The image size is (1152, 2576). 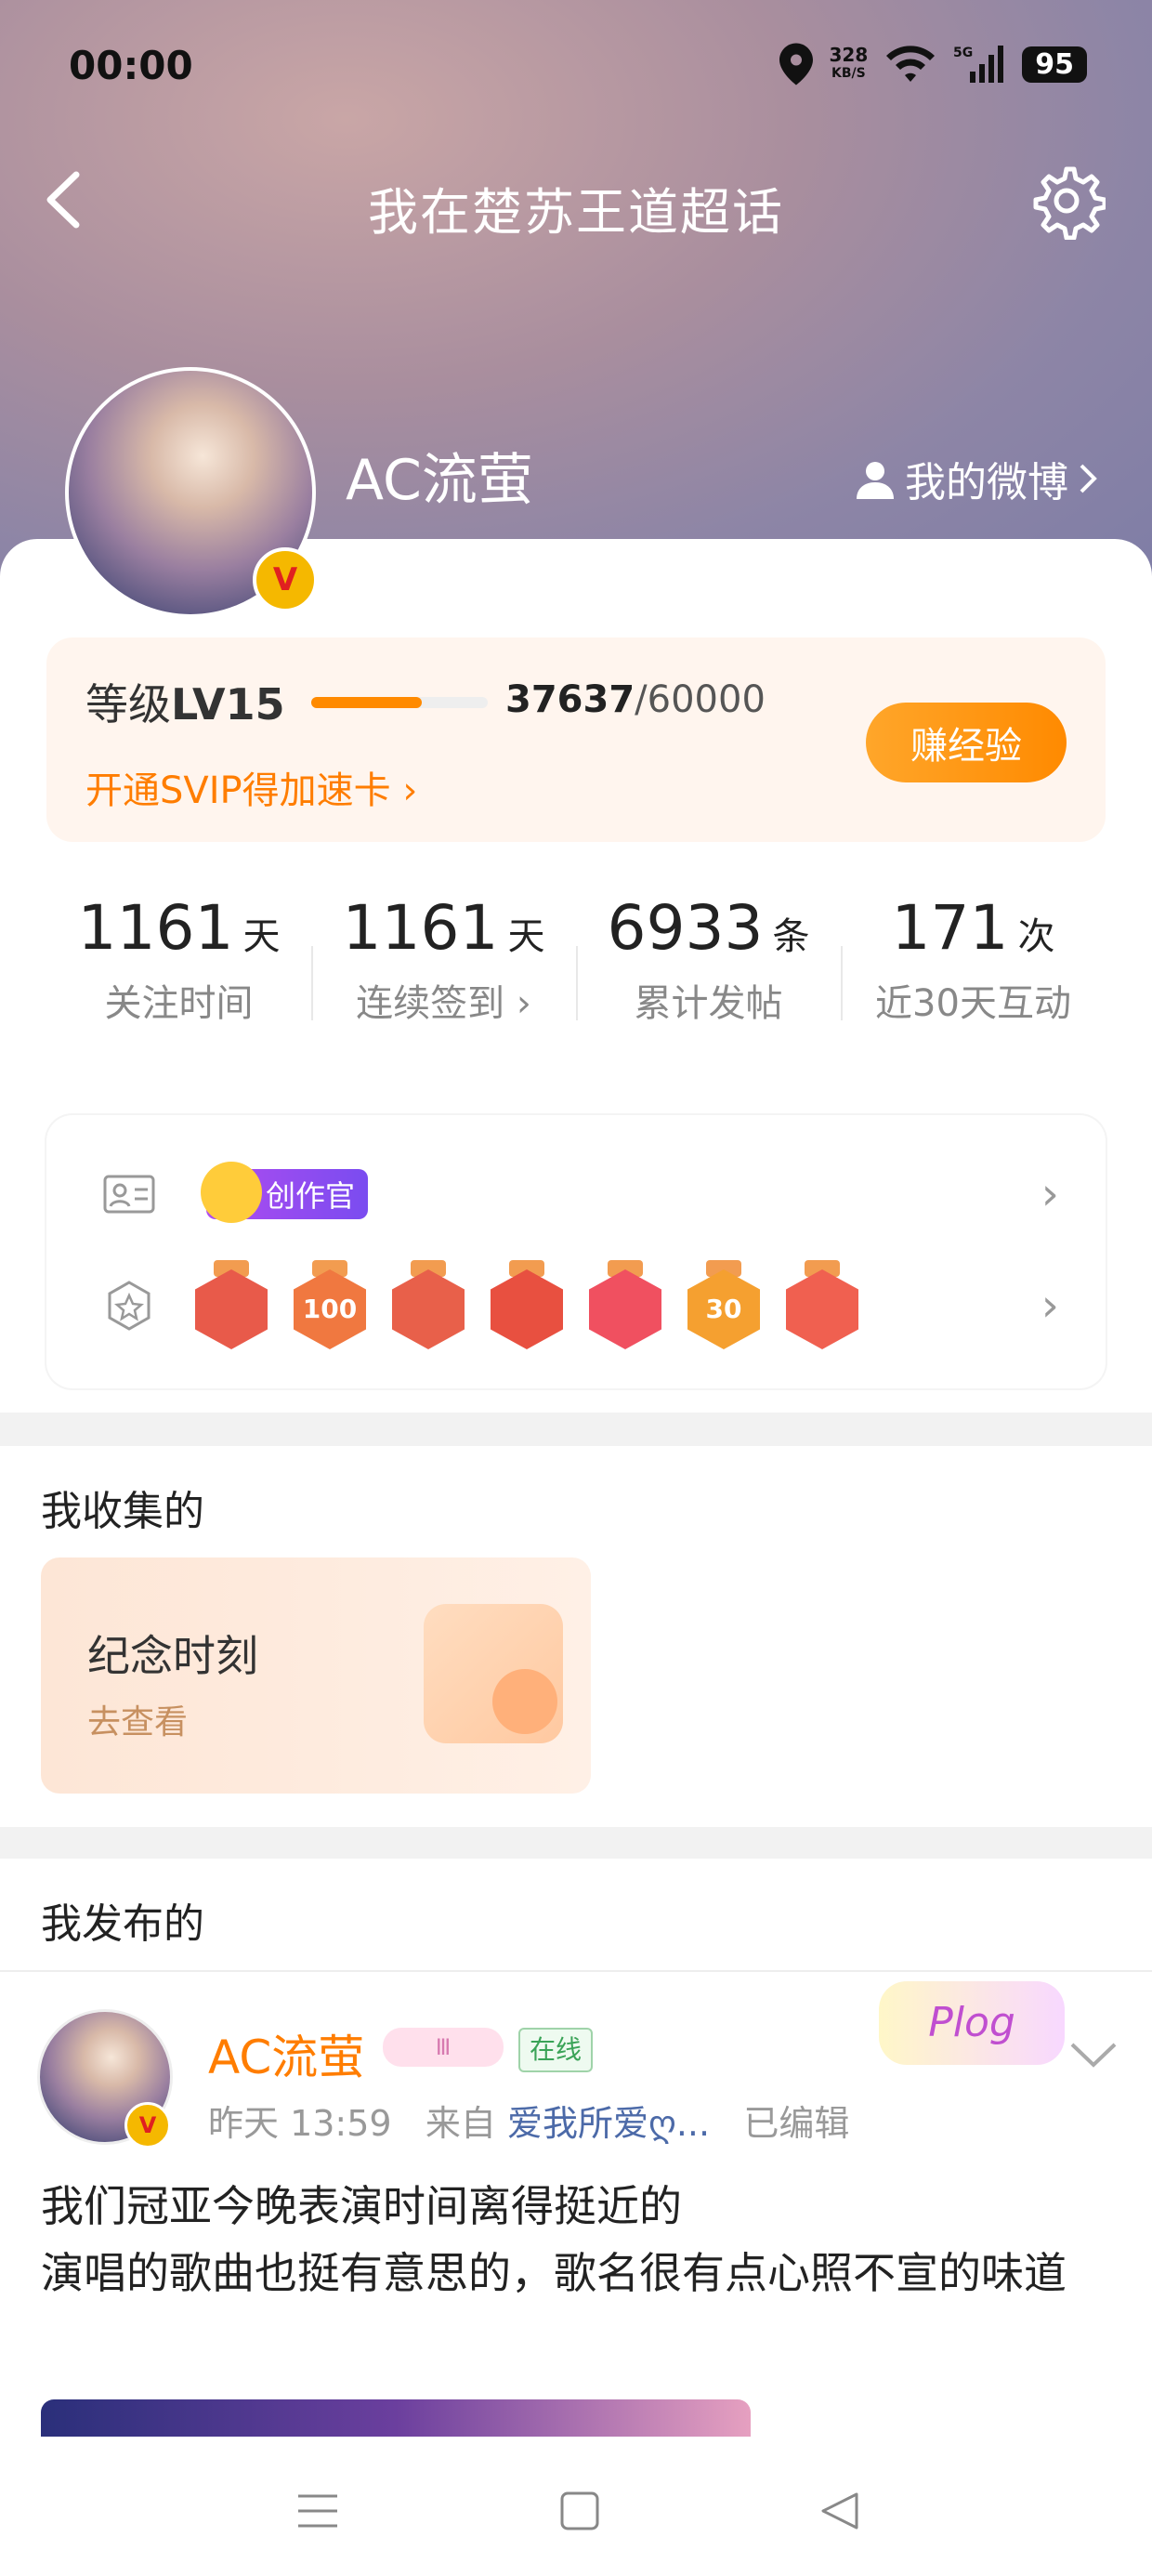 What do you see at coordinates (1036, 936) in the screenshot?
I see `stat-unit: 次` at bounding box center [1036, 936].